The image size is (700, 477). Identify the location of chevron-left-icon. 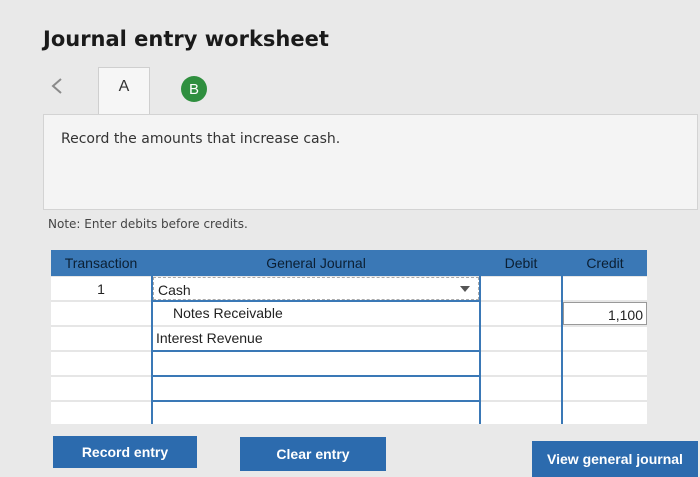
(60, 86).